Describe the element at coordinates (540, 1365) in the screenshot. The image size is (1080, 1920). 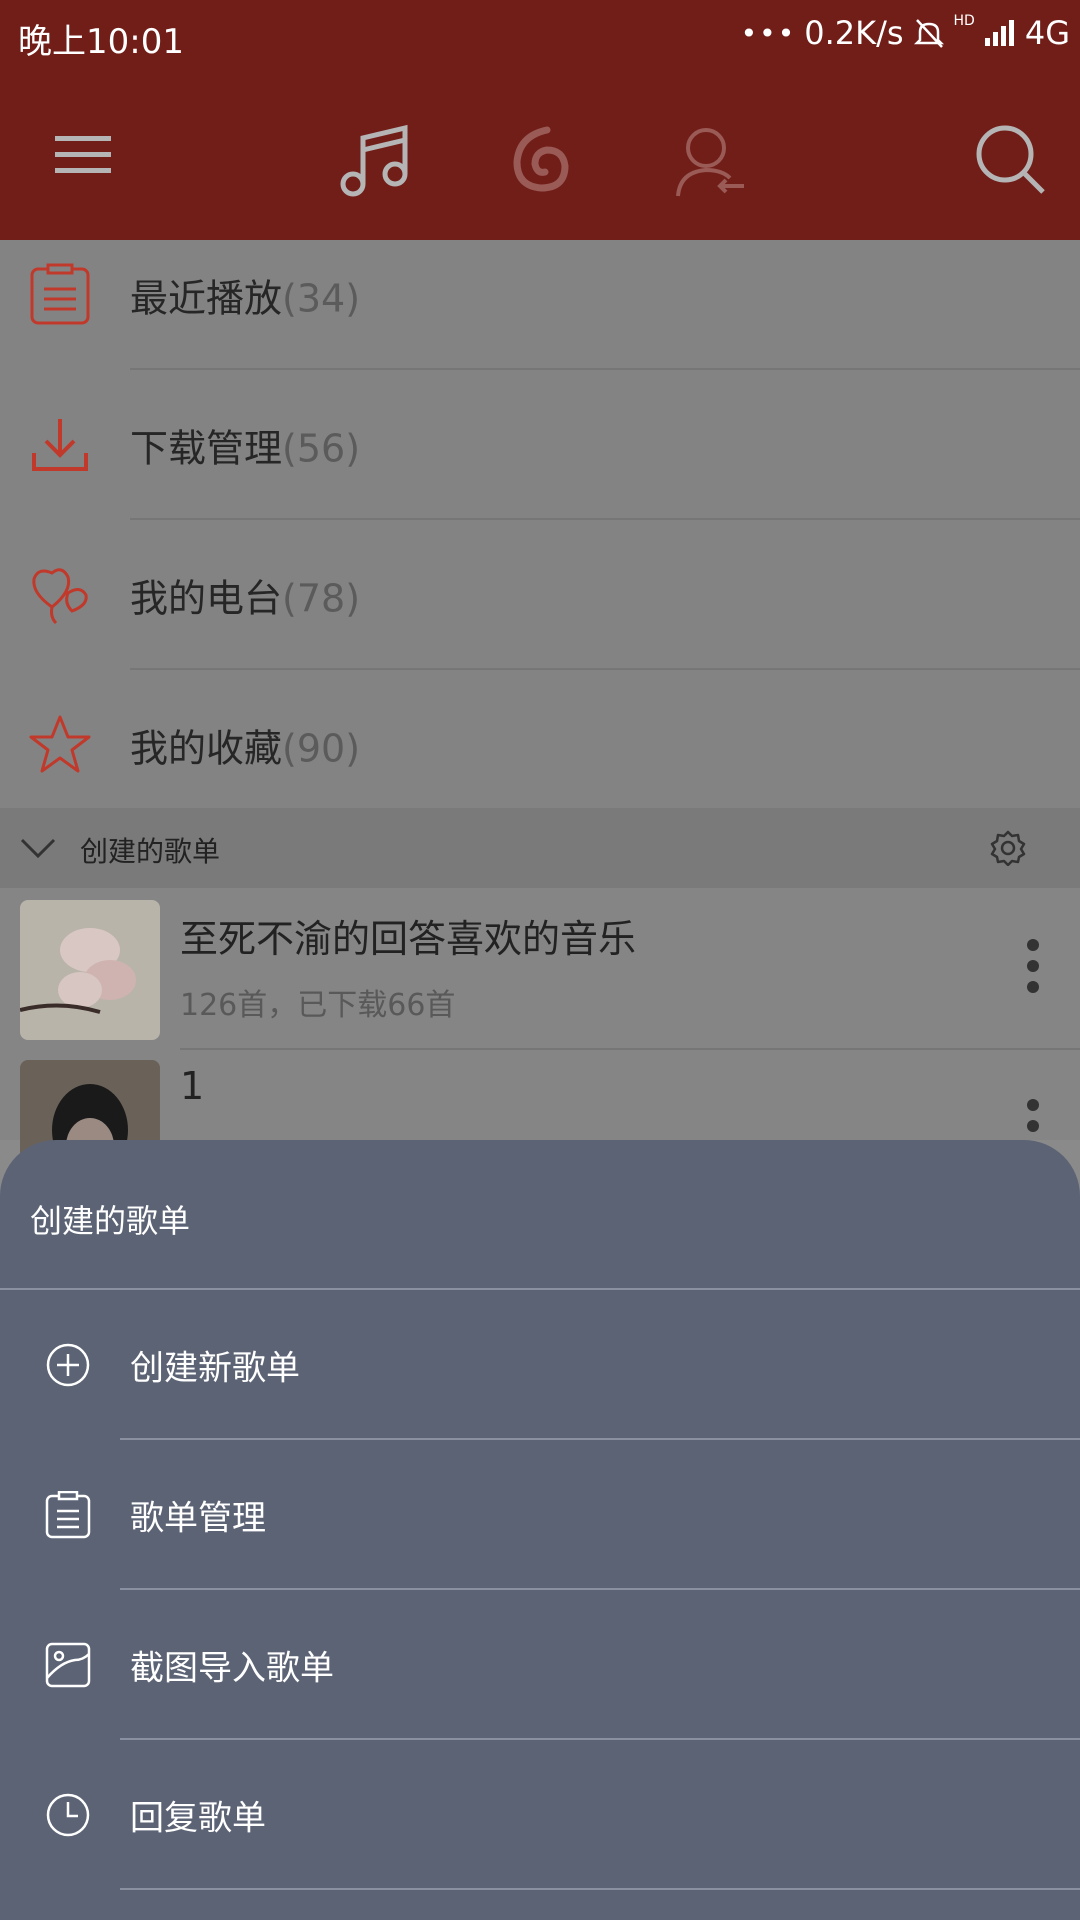
I see `menu-item-create-playlist: 创建新歌单` at that location.